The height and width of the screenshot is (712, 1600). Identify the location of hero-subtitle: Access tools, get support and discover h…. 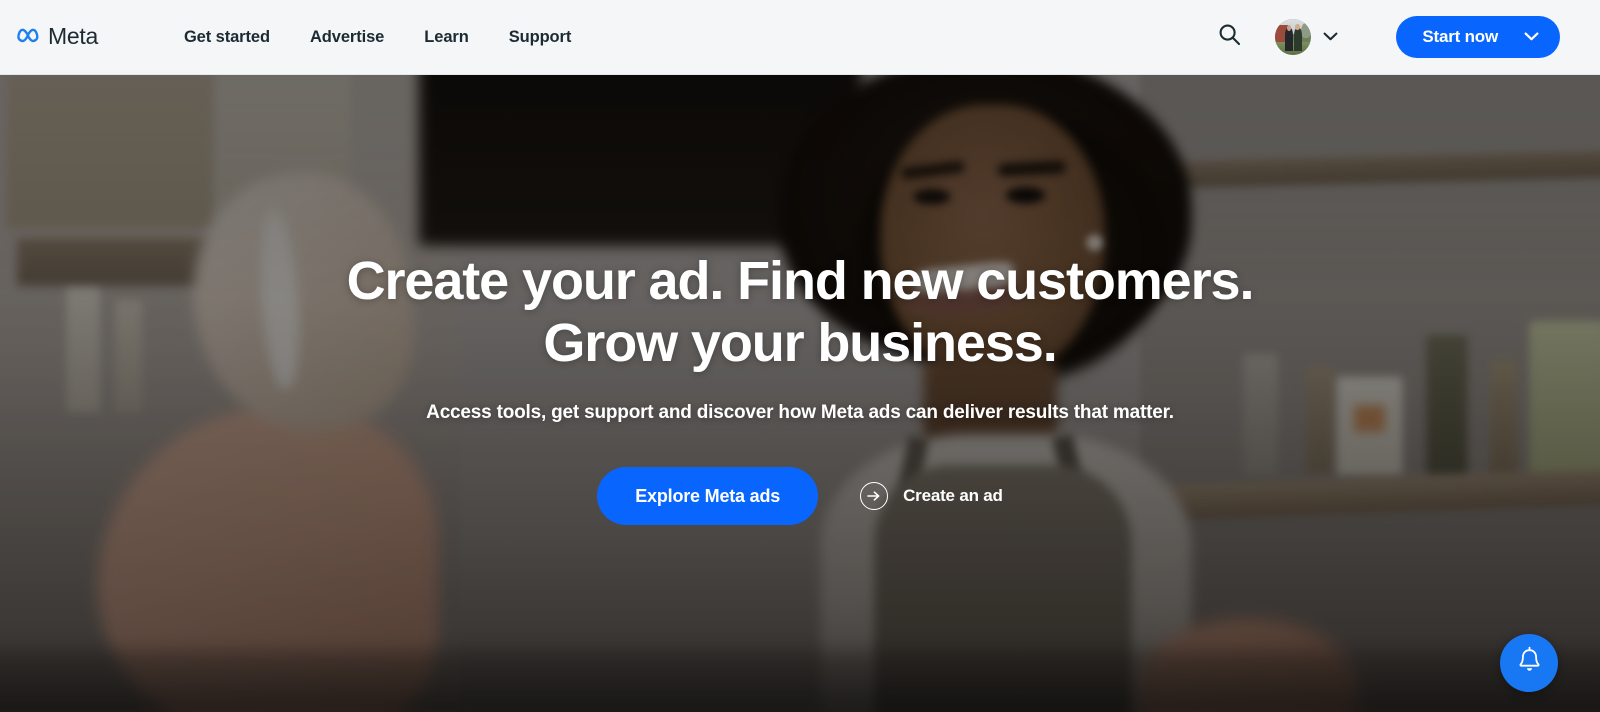
(800, 412).